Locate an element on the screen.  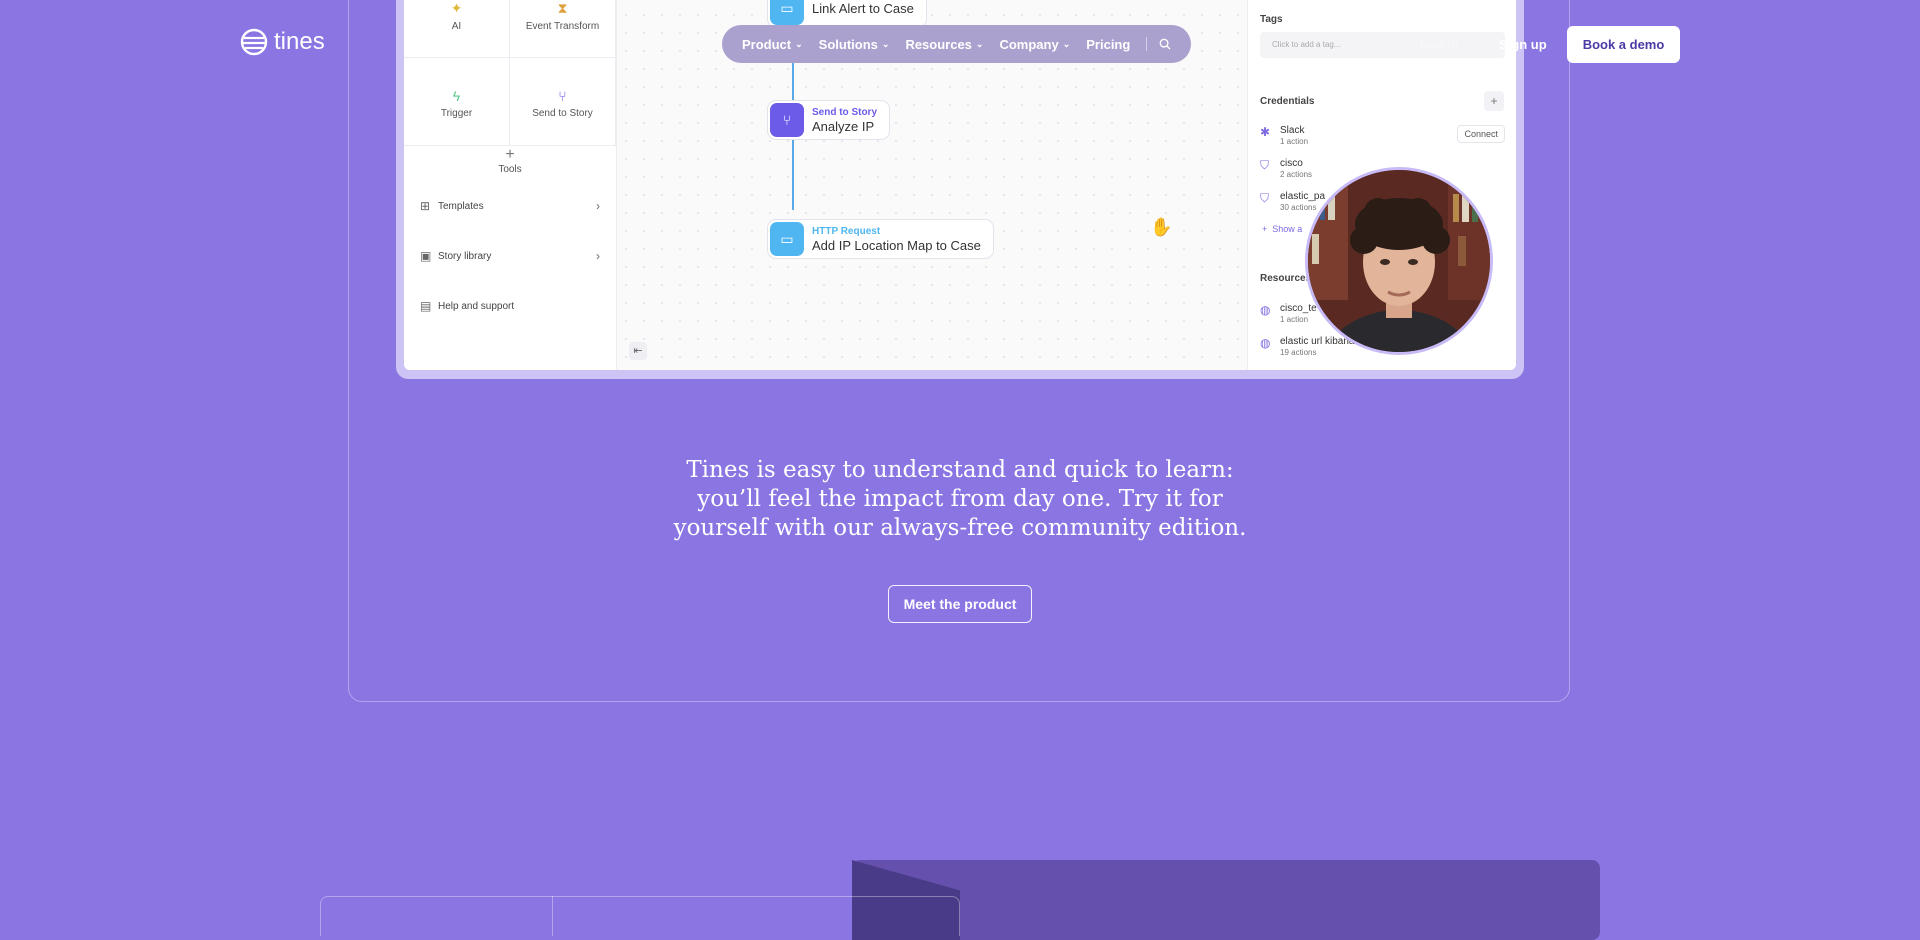
sidebar-item-help: ▤ Help and support is located at coordinates (510, 306).